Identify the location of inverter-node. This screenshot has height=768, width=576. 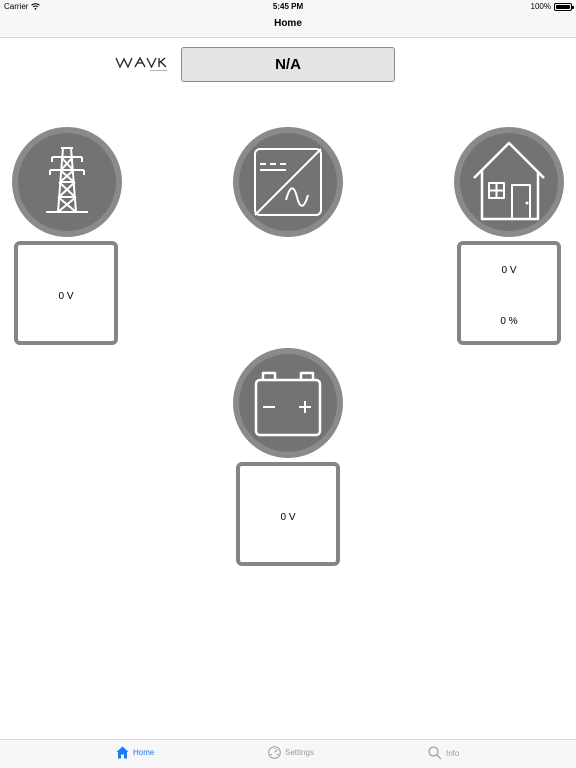
(288, 182).